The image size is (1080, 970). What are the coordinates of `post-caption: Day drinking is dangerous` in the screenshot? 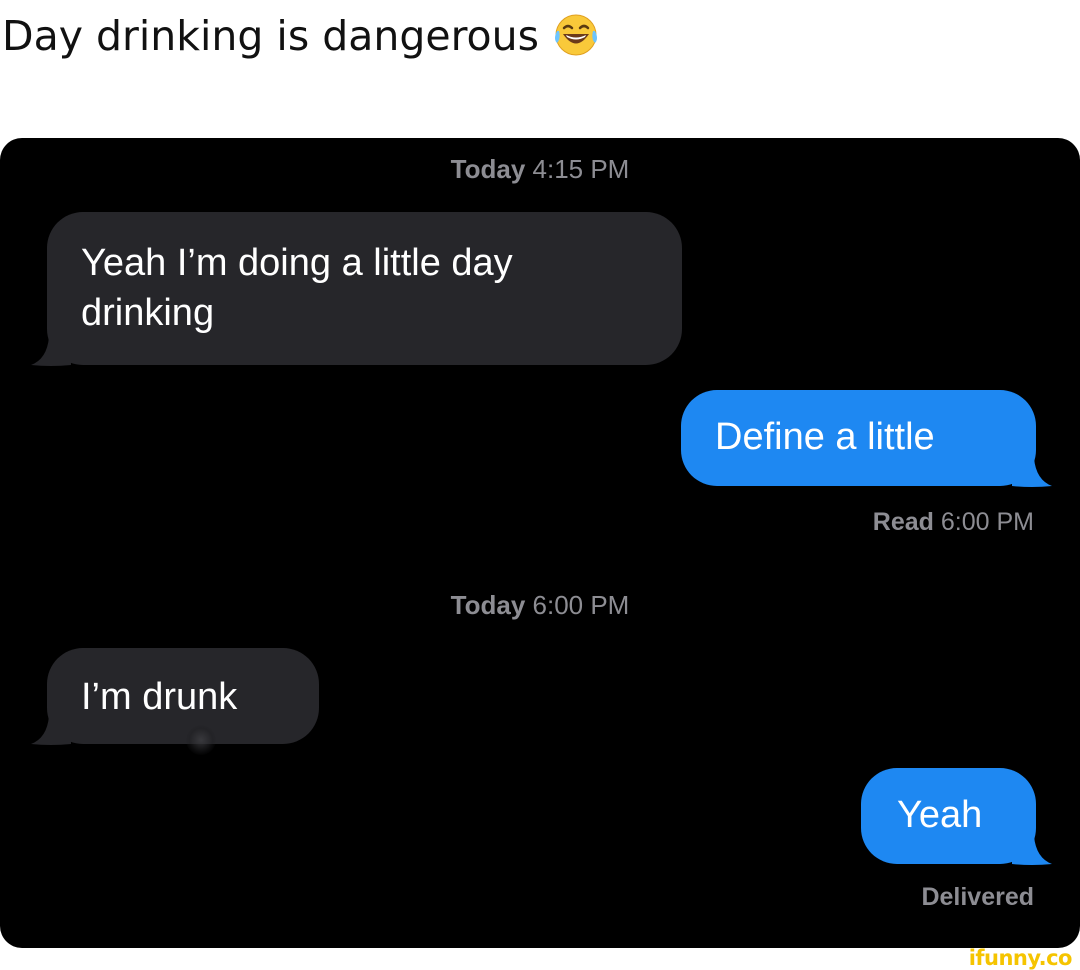 It's located at (301, 36).